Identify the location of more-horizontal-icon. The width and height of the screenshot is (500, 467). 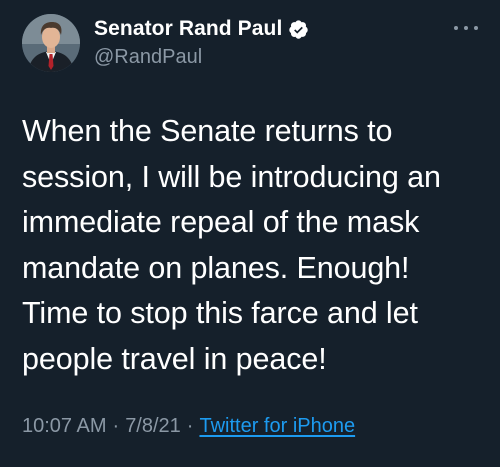
(466, 28).